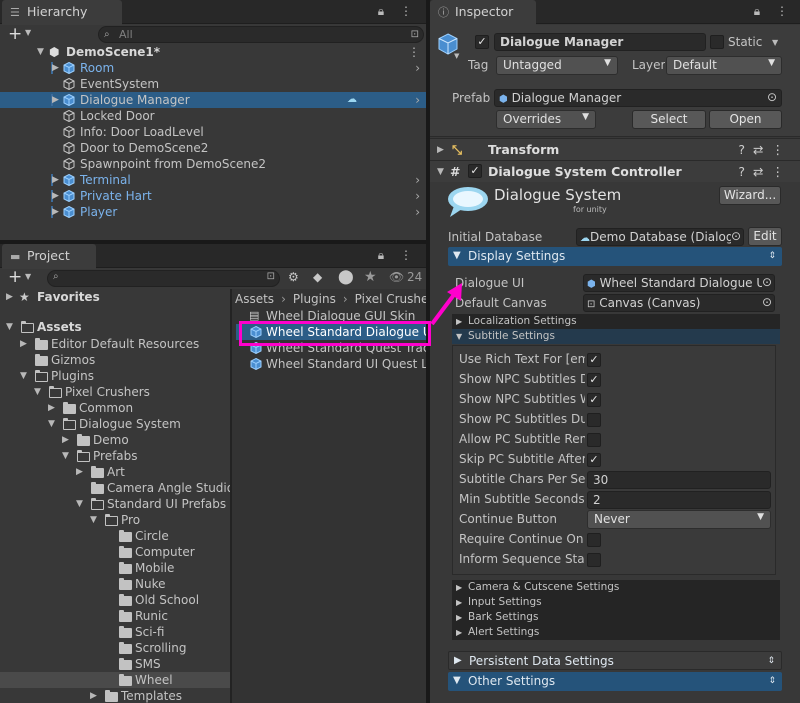 The image size is (800, 703). Describe the element at coordinates (115, 408) in the screenshot. I see `project-folder-item: ▶ Common` at that location.